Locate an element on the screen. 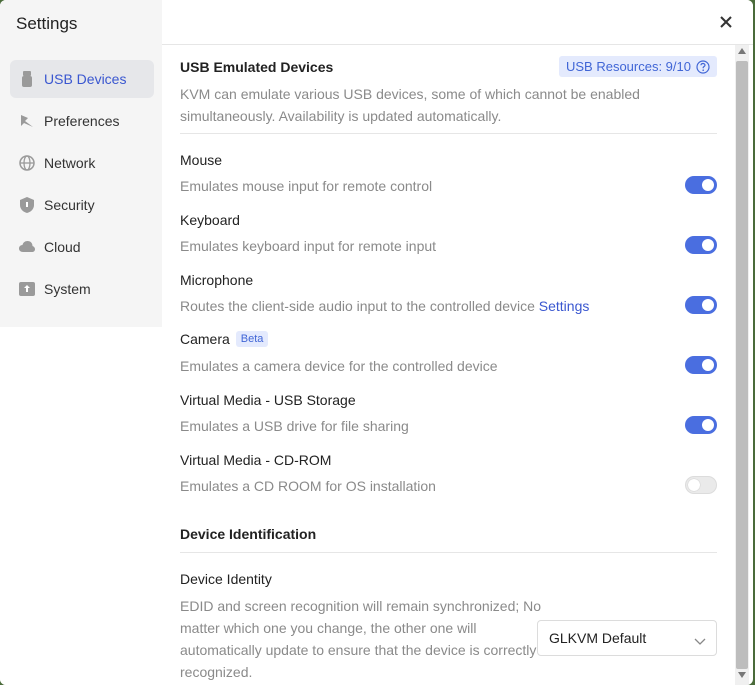 The height and width of the screenshot is (685, 755). close-icon is located at coordinates (726, 22).